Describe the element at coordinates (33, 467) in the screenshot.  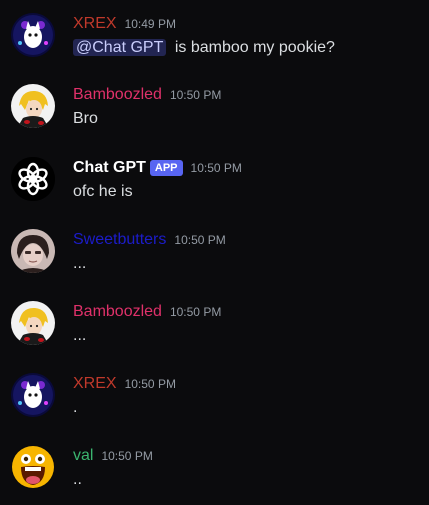
I see `val-emoji-avatar` at that location.